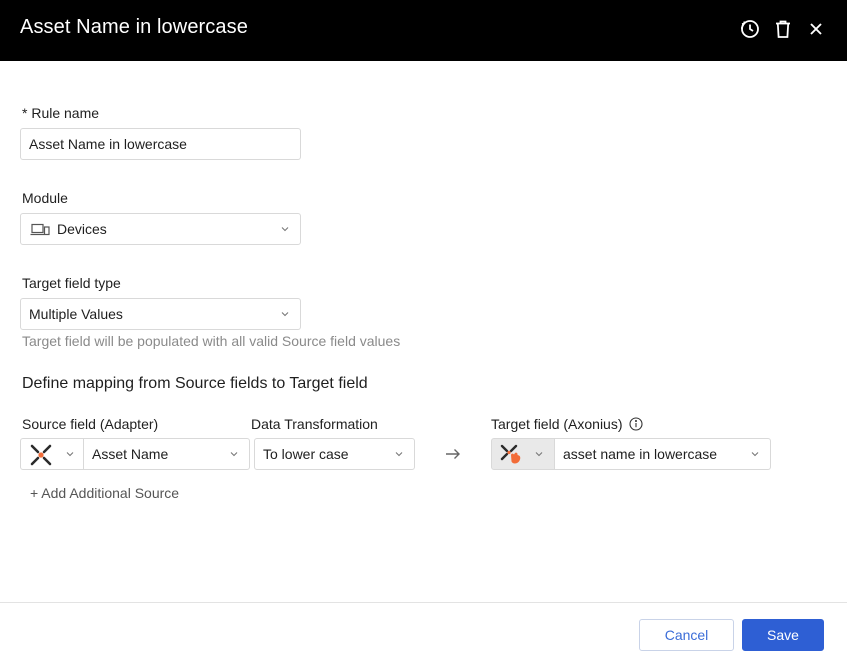  I want to click on target-field-select: asset name in lowercase, so click(662, 454).